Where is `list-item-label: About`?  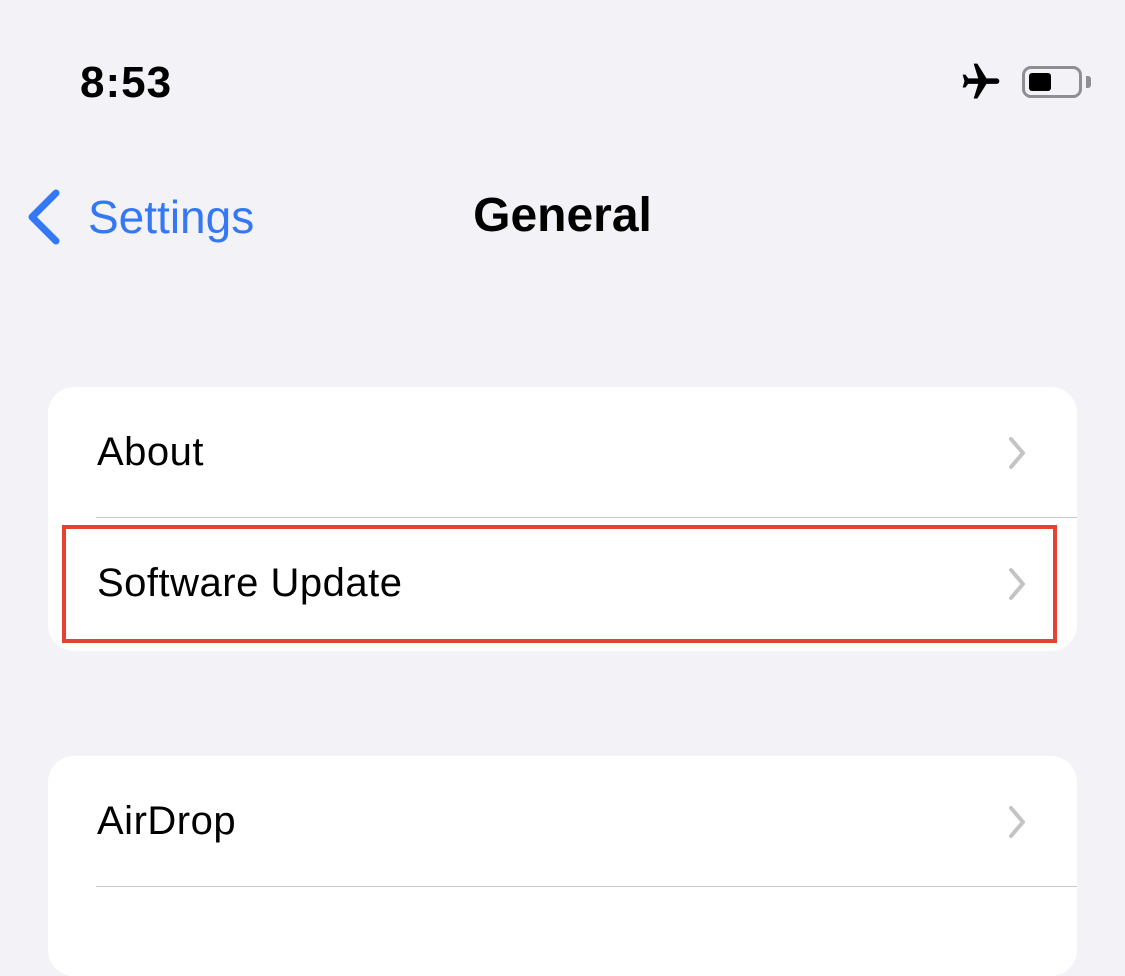 list-item-label: About is located at coordinates (151, 452).